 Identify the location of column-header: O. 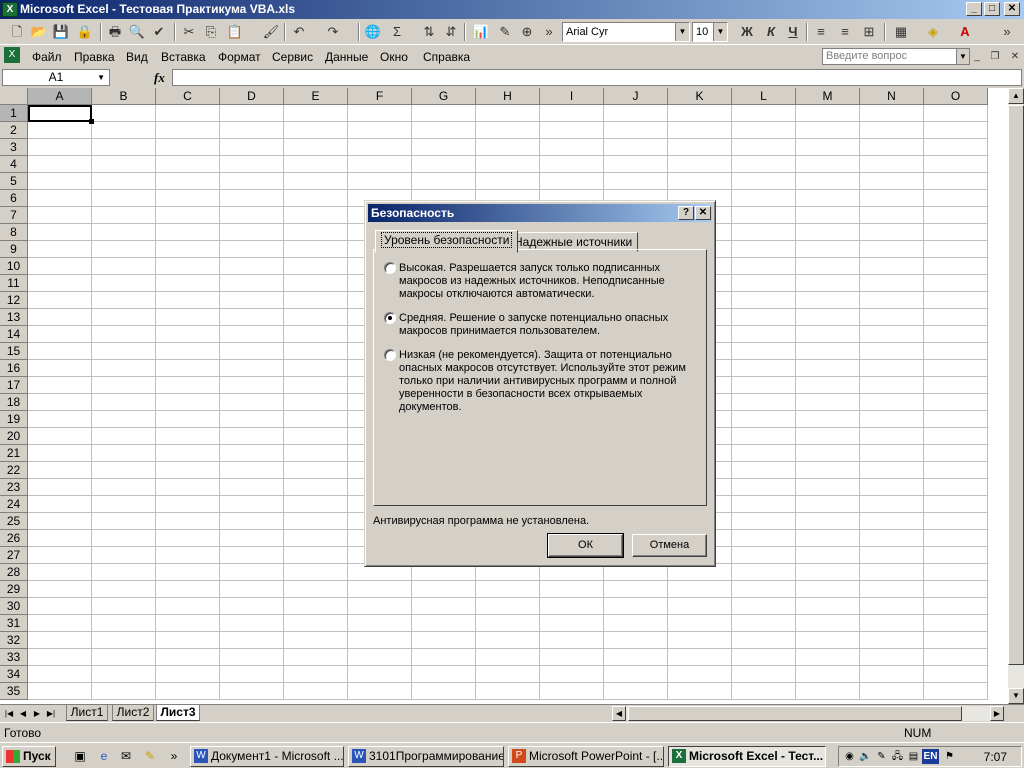
(956, 96).